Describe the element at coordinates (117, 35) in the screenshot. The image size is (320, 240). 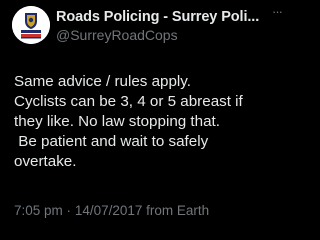
I see `author-handle: @SurreyRoadCops` at that location.